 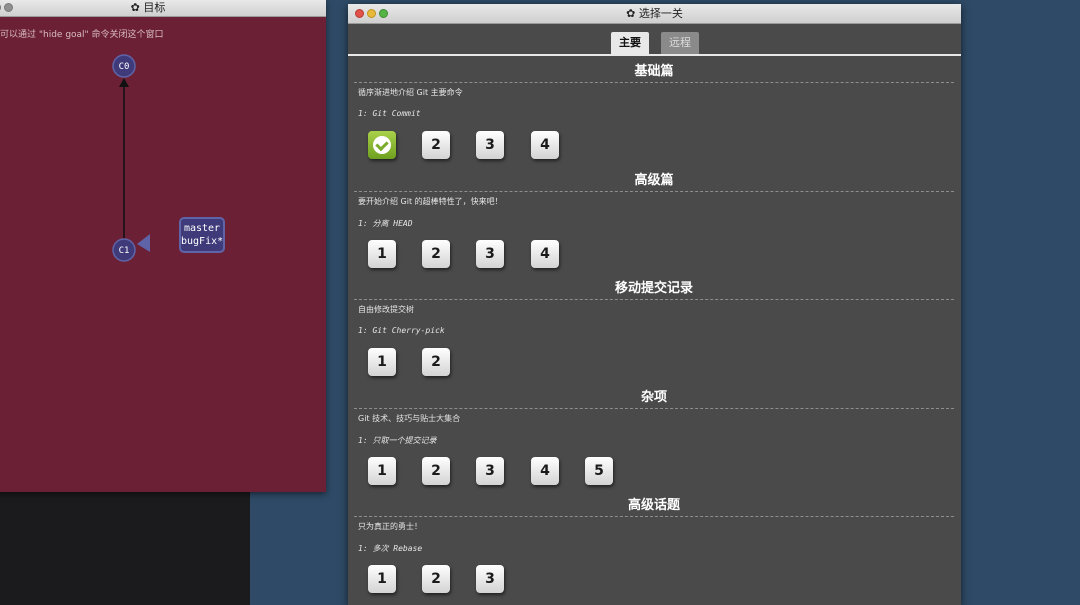 What do you see at coordinates (383, 13) in the screenshot?
I see `window-zoom-button` at bounding box center [383, 13].